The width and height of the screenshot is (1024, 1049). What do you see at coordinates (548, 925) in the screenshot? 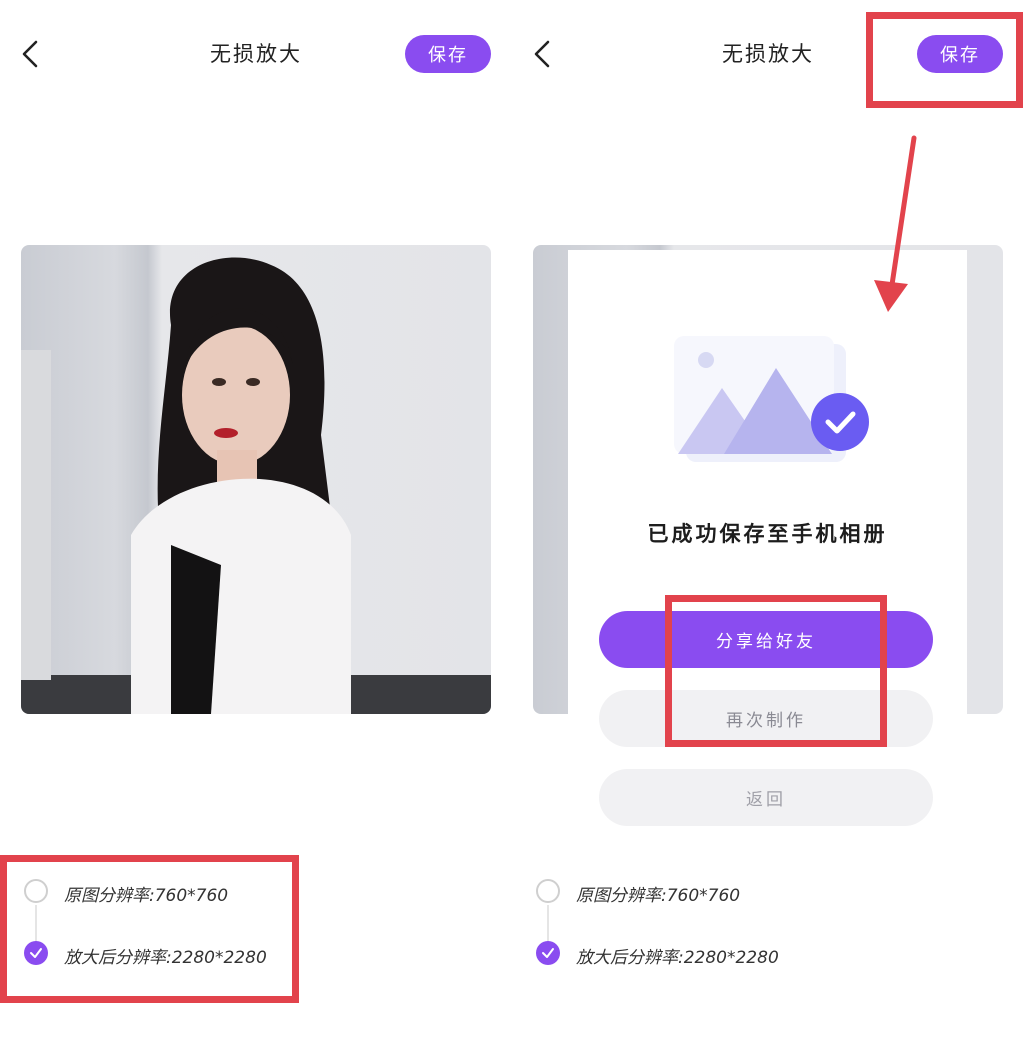
I see `connector-line` at bounding box center [548, 925].